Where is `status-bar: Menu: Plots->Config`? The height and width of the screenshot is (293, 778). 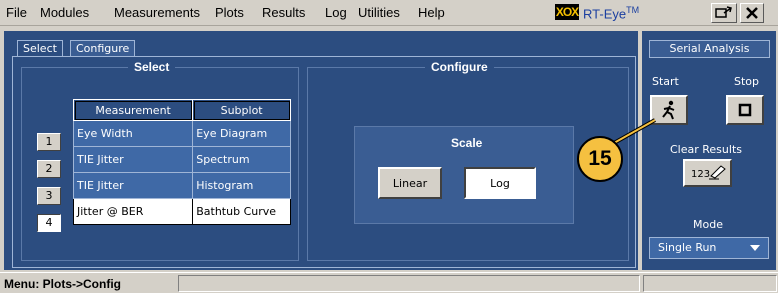 status-bar: Menu: Plots->Config is located at coordinates (389, 282).